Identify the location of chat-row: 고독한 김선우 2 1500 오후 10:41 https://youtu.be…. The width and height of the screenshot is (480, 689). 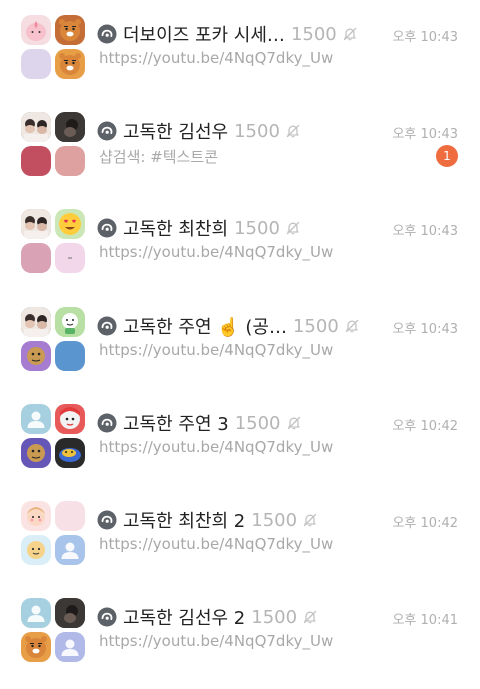
(240, 628).